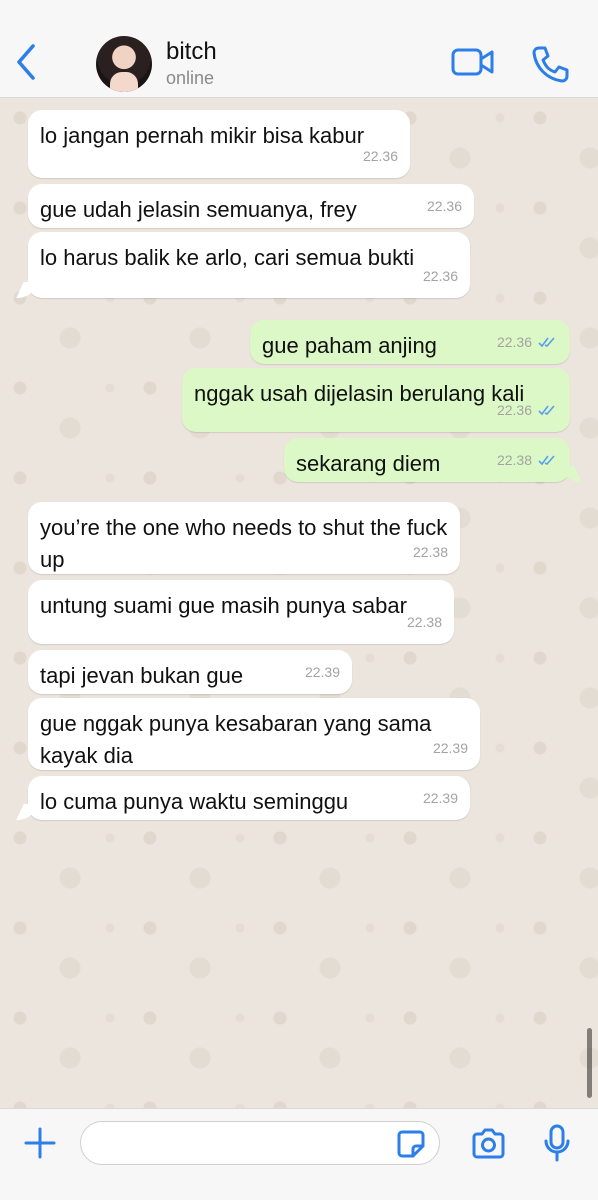  What do you see at coordinates (223, 605) in the screenshot?
I see `message-text: untung suami gue masih punya sabar` at bounding box center [223, 605].